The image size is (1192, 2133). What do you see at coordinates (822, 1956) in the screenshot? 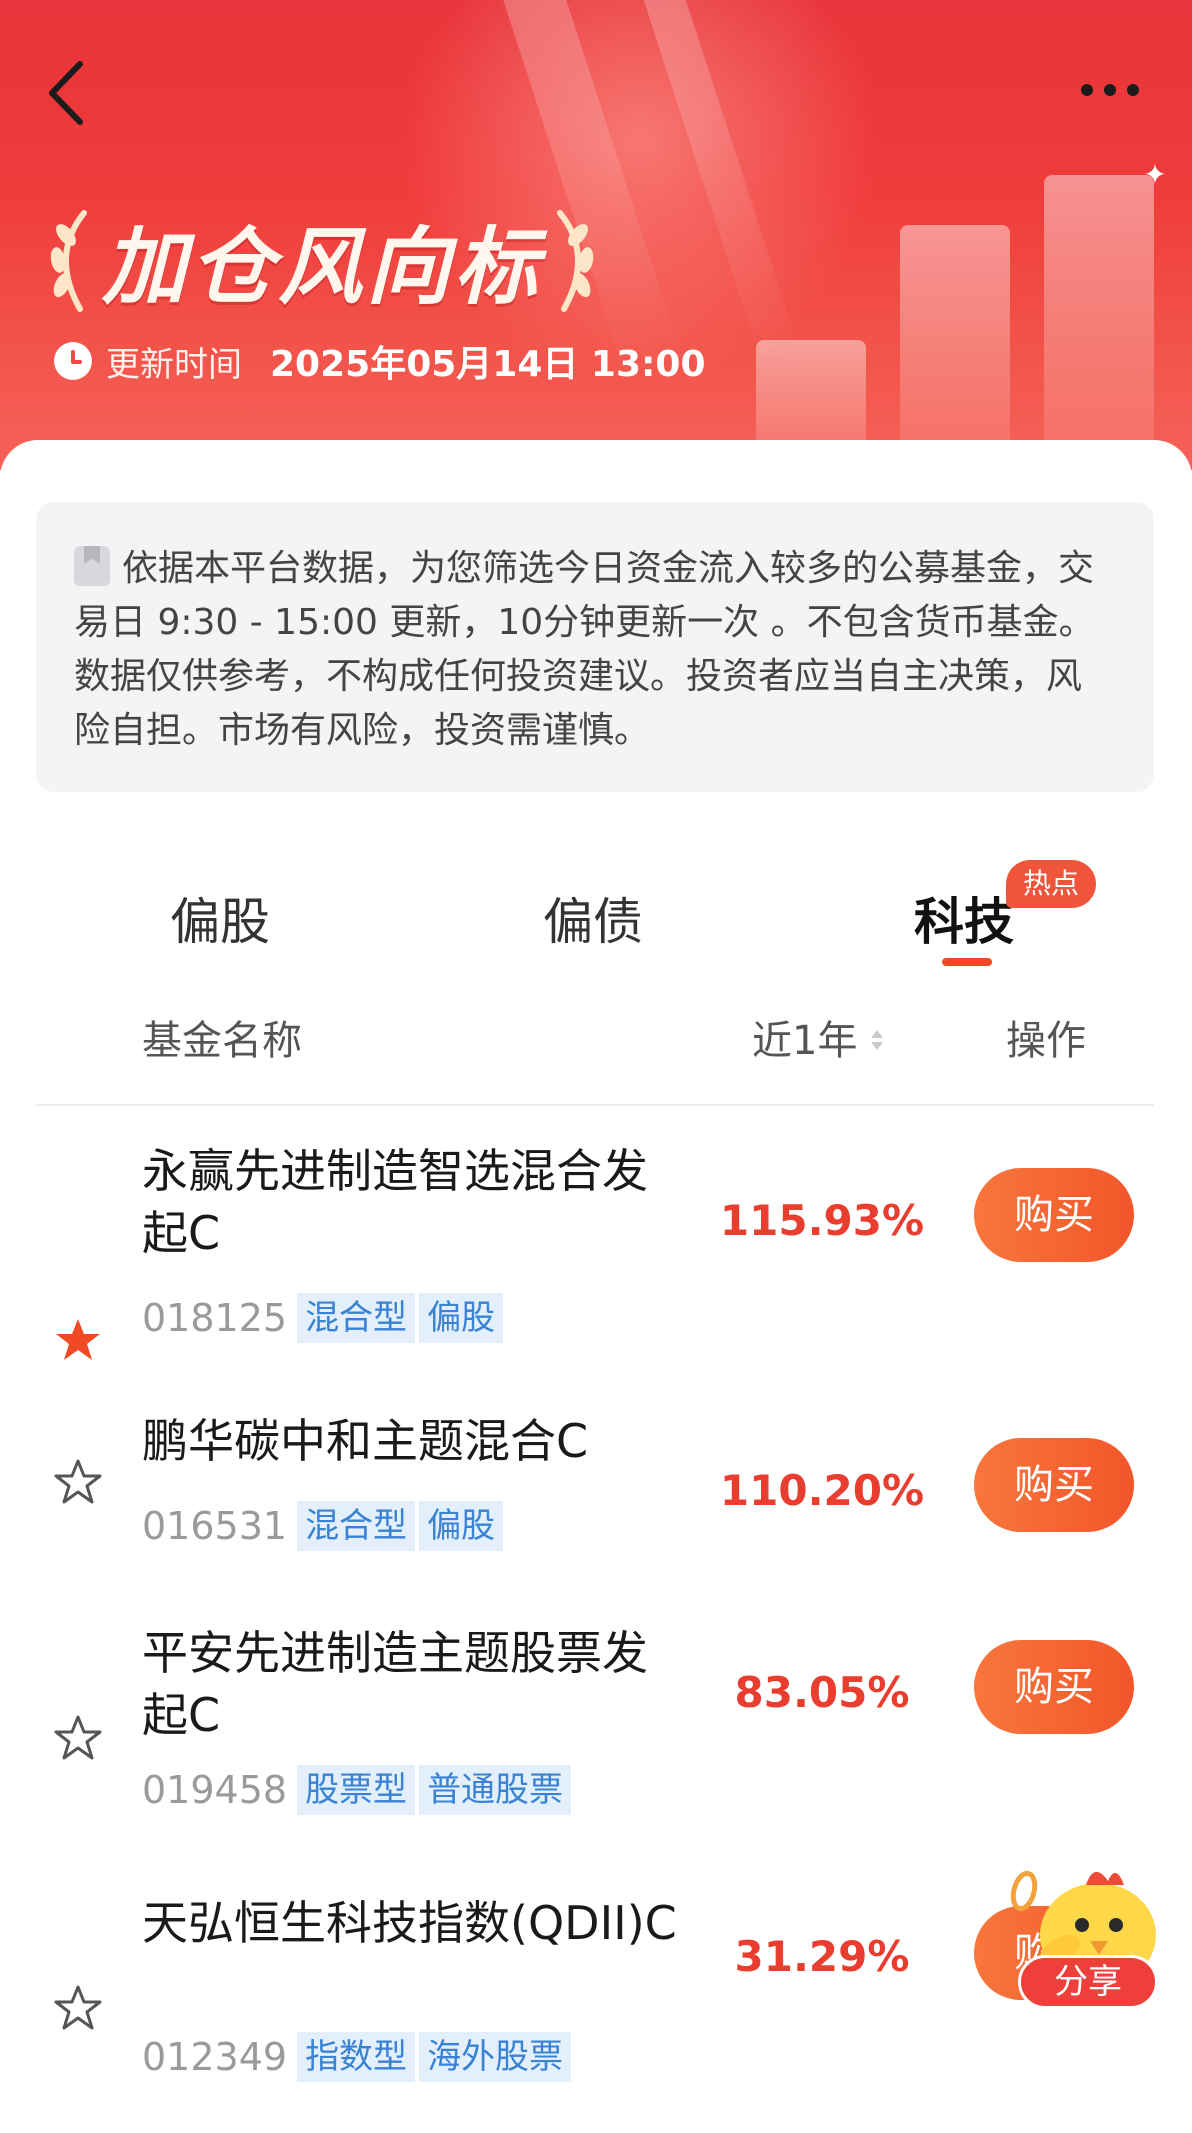
I see `fund-return: 31.29%` at bounding box center [822, 1956].